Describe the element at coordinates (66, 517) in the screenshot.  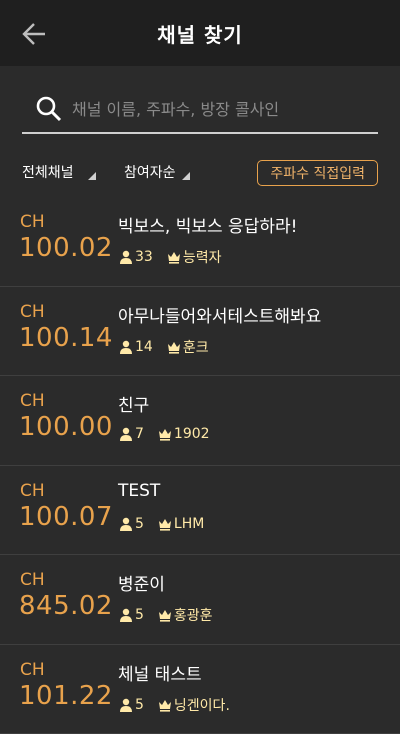
I see `channel-frequency: 100.07` at that location.